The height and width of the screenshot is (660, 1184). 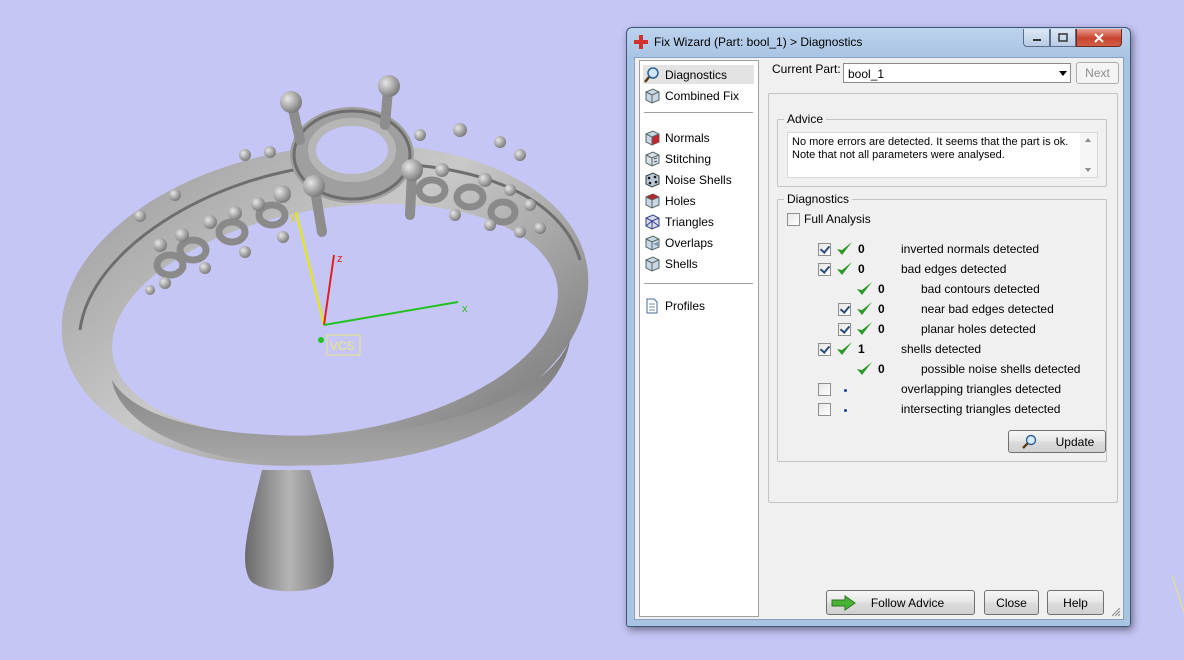 What do you see at coordinates (1115, 611) in the screenshot?
I see `resize-grip-icon` at bounding box center [1115, 611].